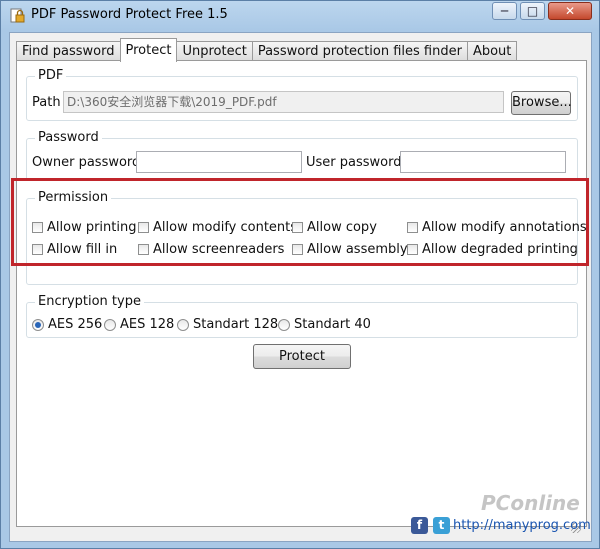 The width and height of the screenshot is (600, 549). I want to click on standart-40-radio: Standart 40, so click(324, 324).